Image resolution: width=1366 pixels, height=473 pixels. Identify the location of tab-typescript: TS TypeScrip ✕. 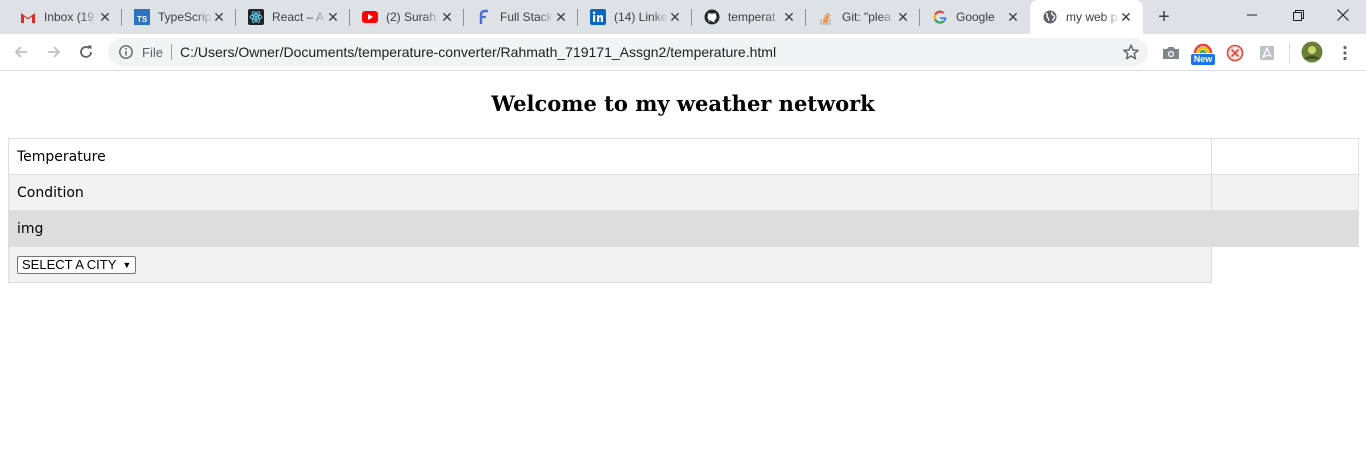
(179, 17).